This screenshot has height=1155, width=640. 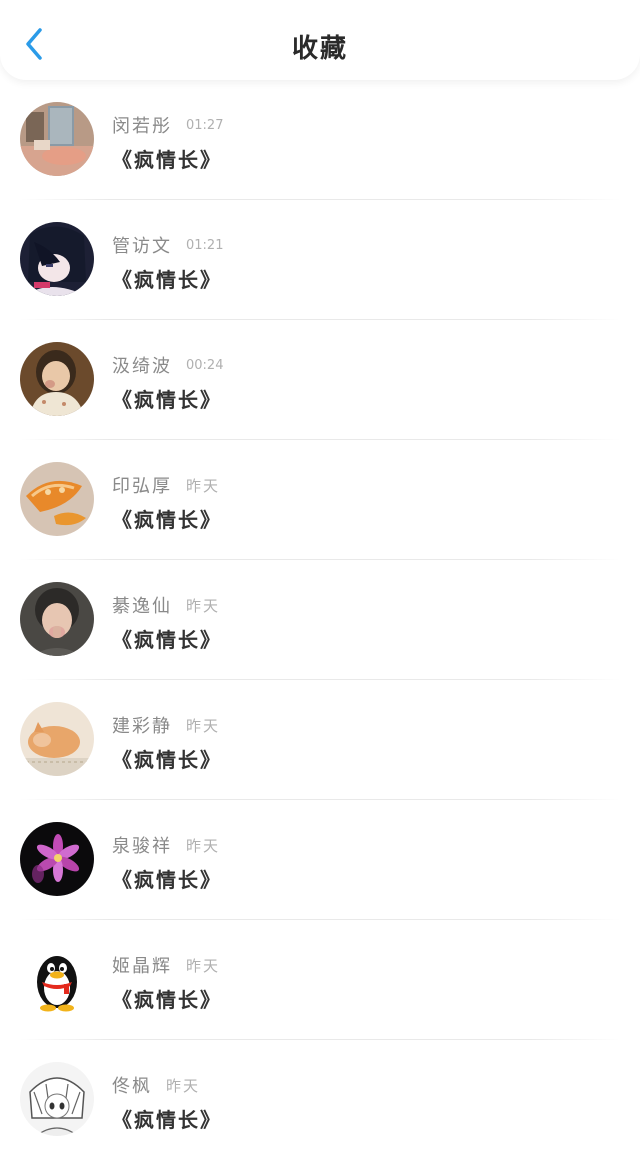 What do you see at coordinates (319, 49) in the screenshot?
I see `page-title: 收藏` at bounding box center [319, 49].